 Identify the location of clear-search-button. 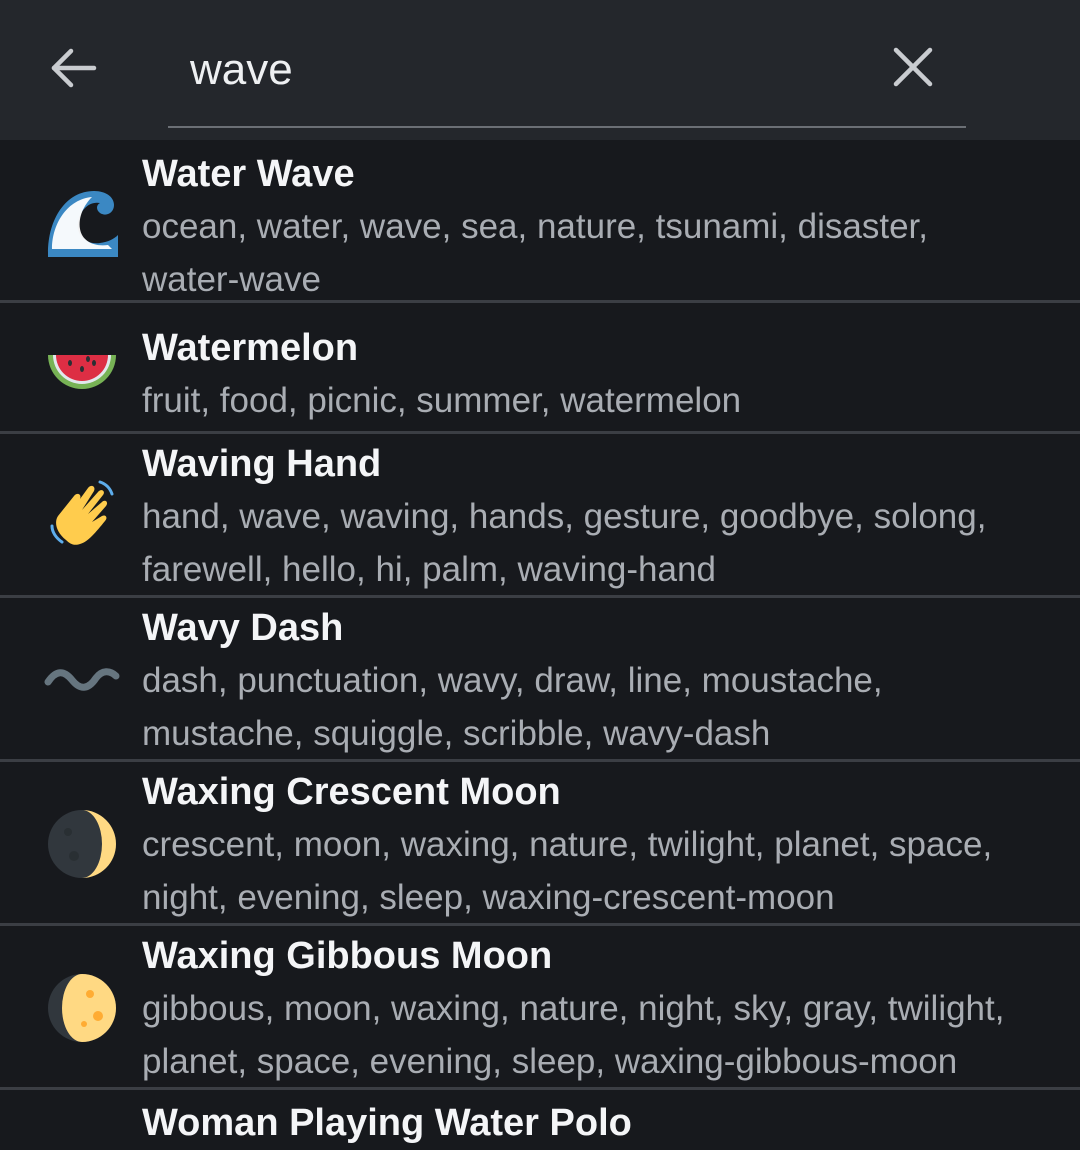
(914, 68).